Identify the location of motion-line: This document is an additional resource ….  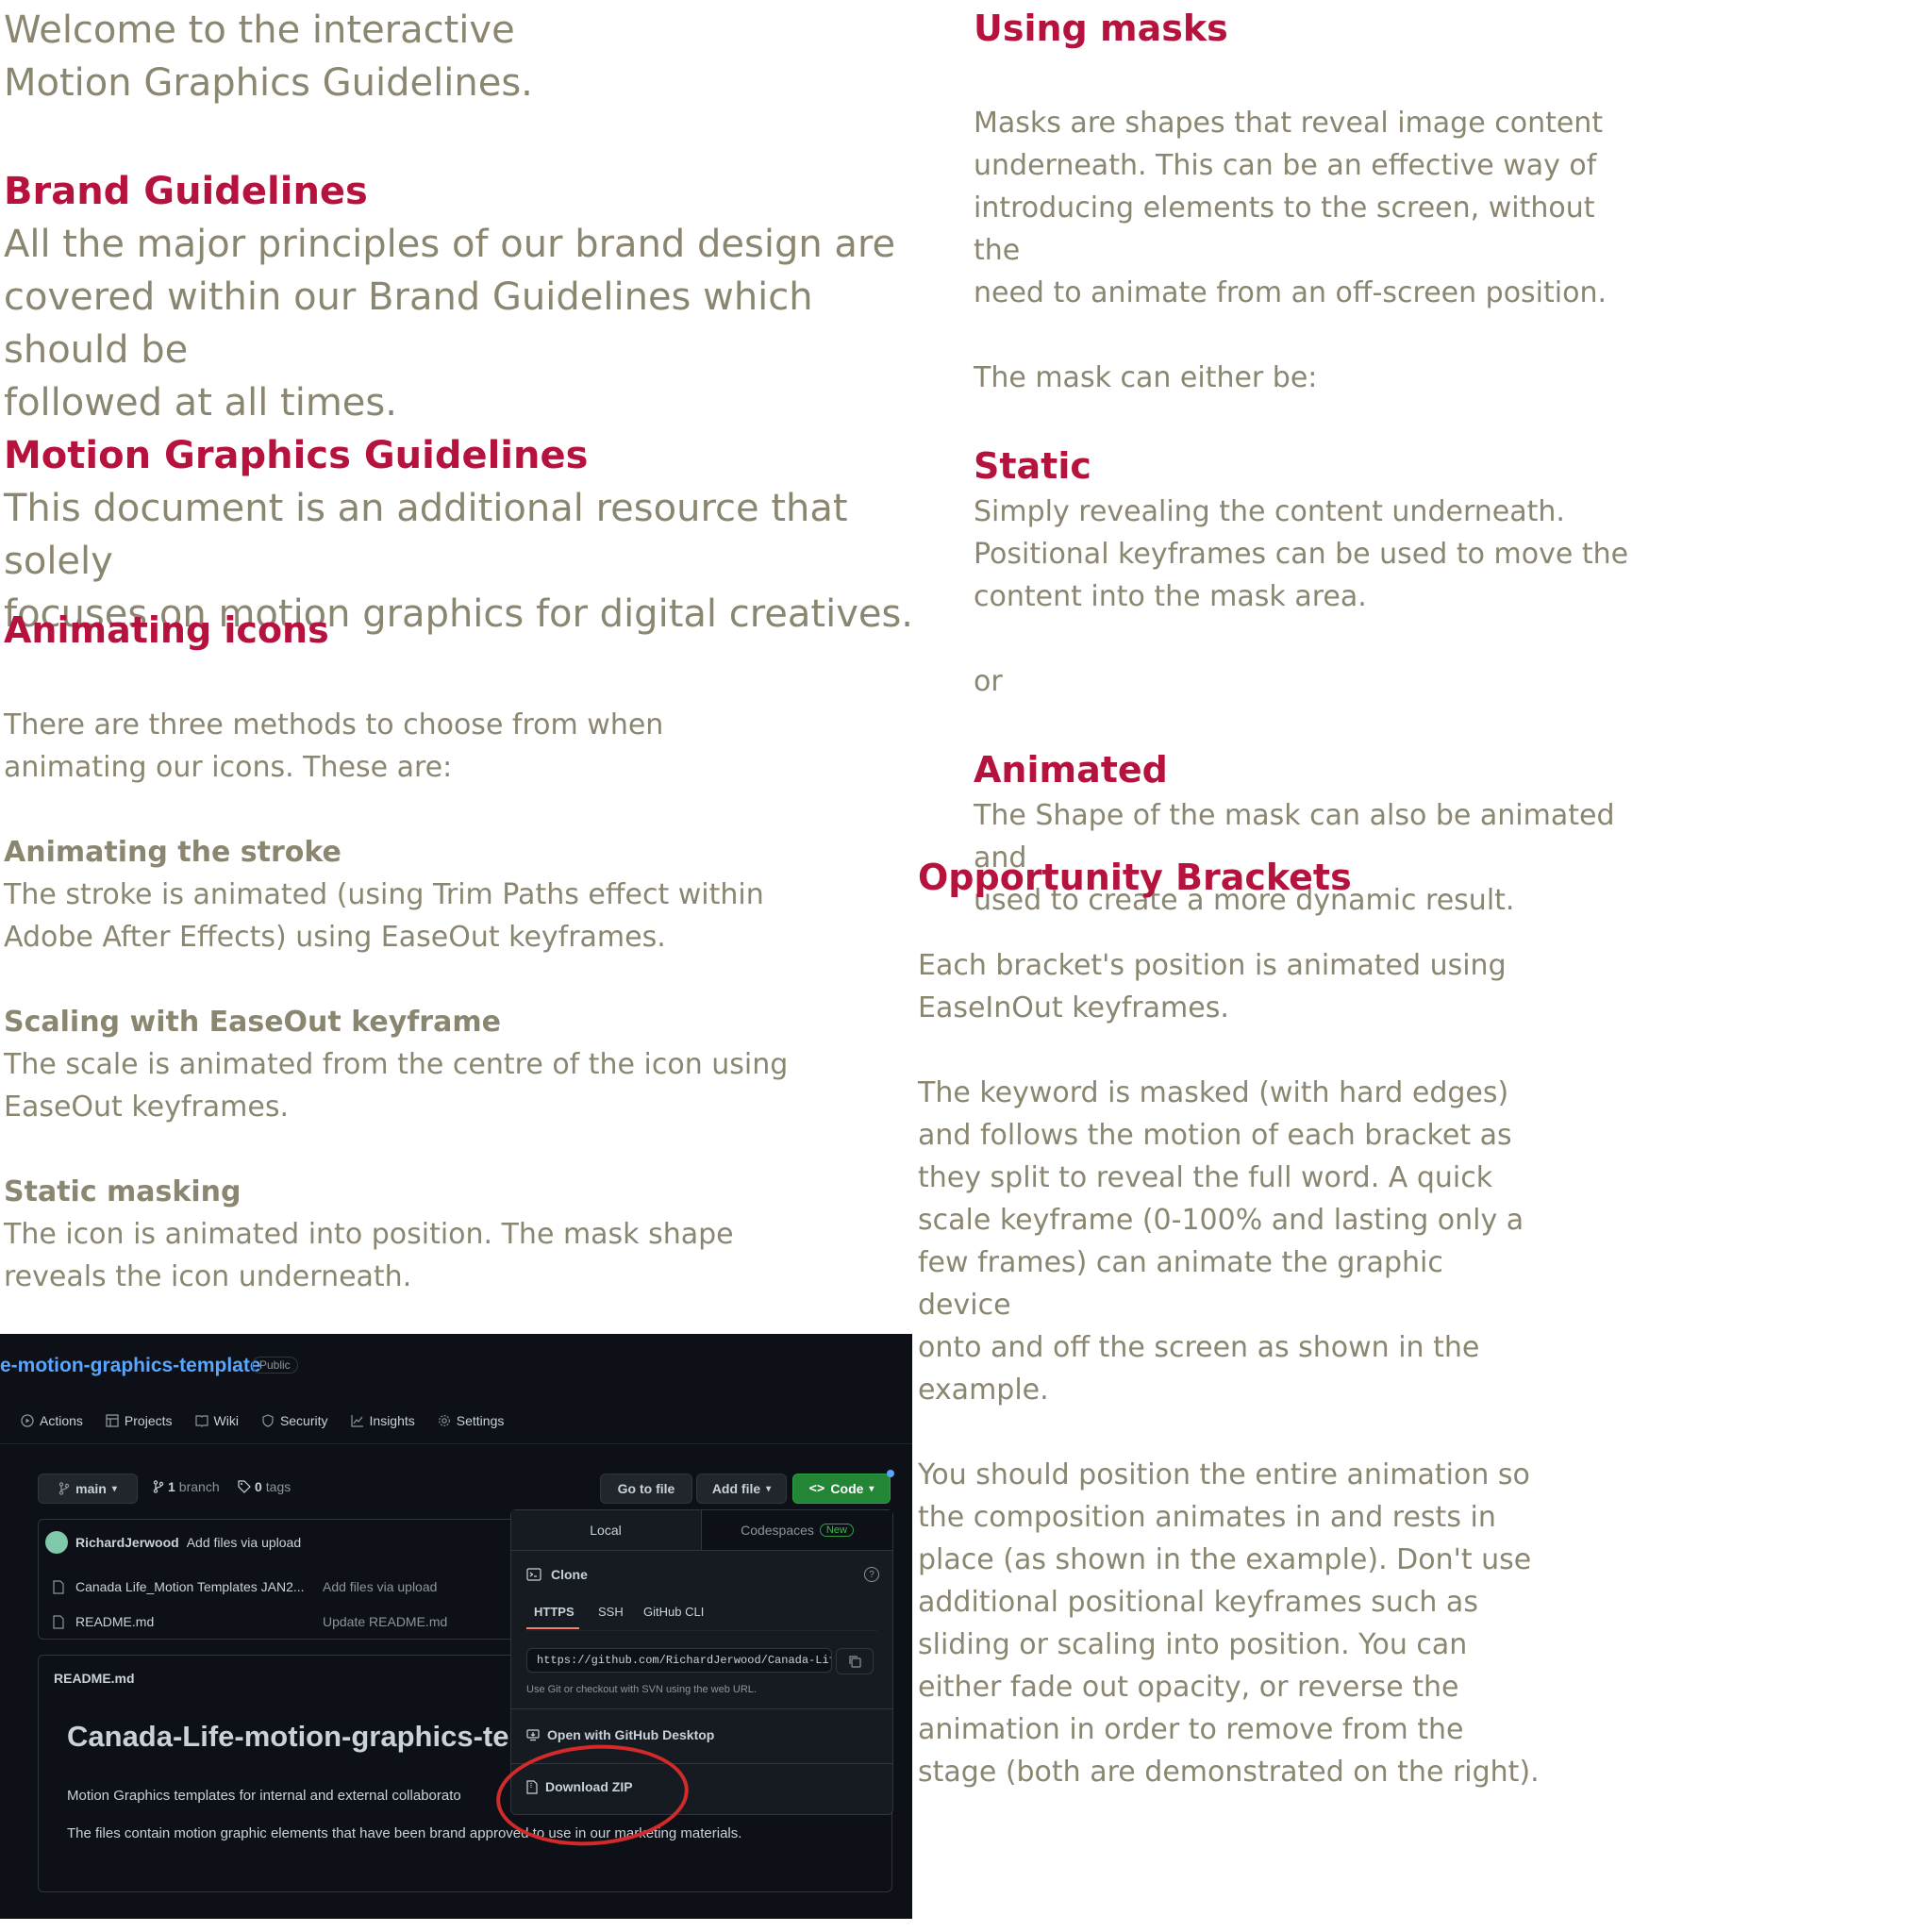
(426, 535).